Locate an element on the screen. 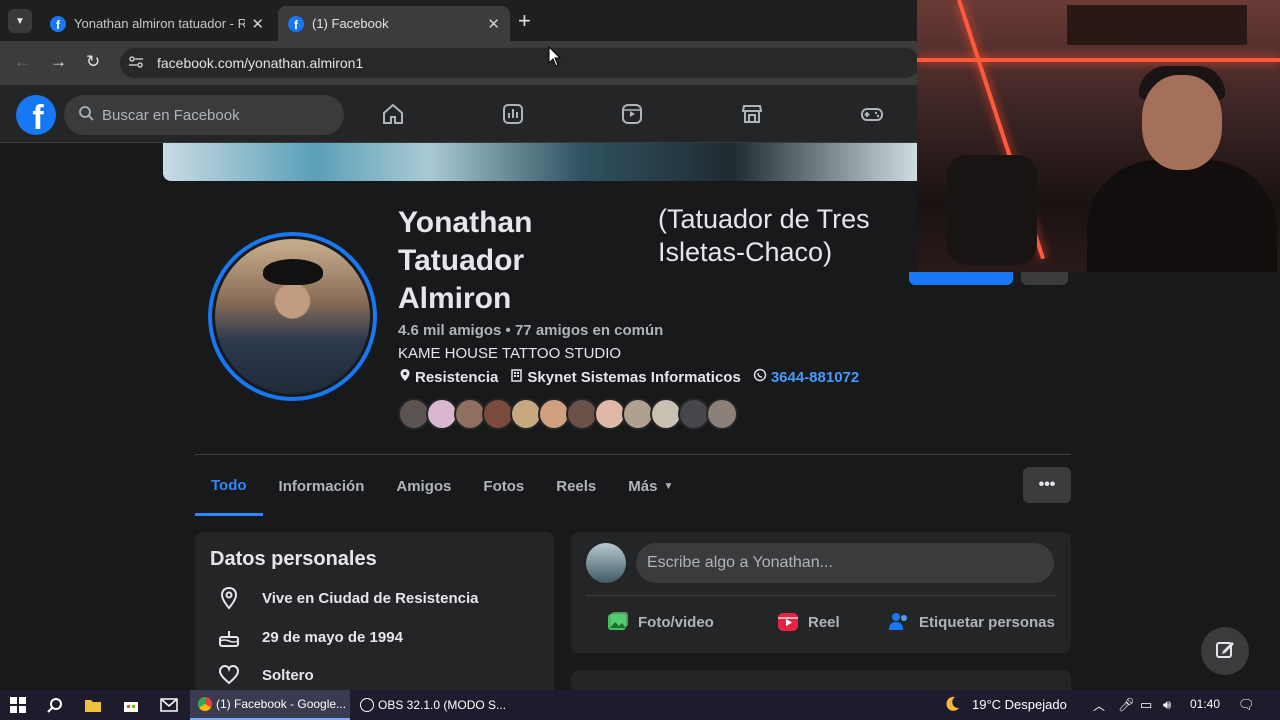 This screenshot has height=720, width=1280. company-item: Skynet Sistemas Informaticos is located at coordinates (625, 377).